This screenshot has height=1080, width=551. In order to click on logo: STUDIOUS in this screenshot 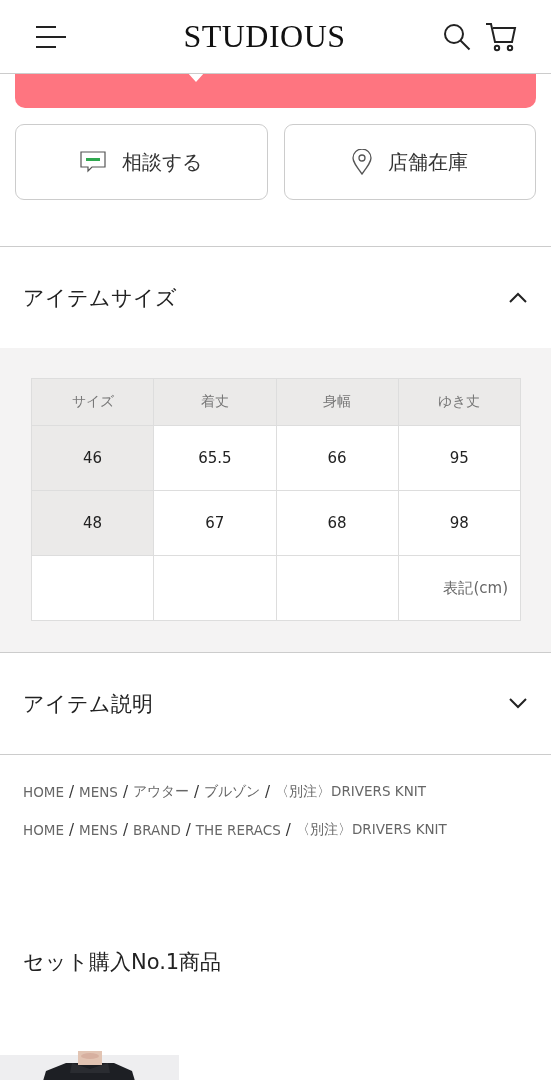, I will do `click(254, 36)`.